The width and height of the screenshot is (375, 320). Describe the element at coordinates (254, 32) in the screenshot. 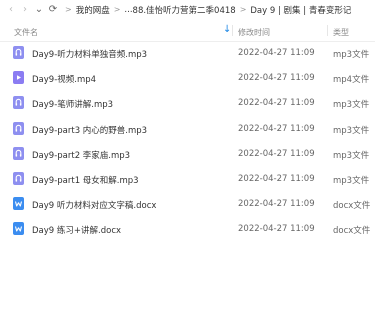

I see `column-date: 修改时间` at that location.